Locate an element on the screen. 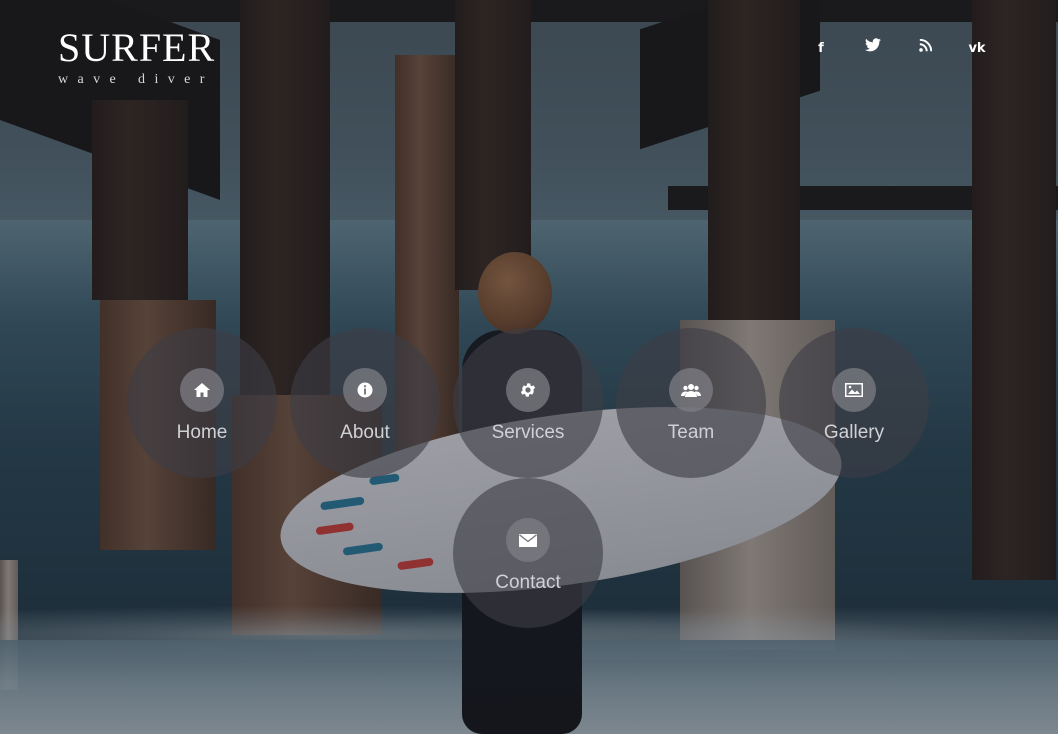 This screenshot has height=734, width=1058. rss-icon is located at coordinates (925, 49).